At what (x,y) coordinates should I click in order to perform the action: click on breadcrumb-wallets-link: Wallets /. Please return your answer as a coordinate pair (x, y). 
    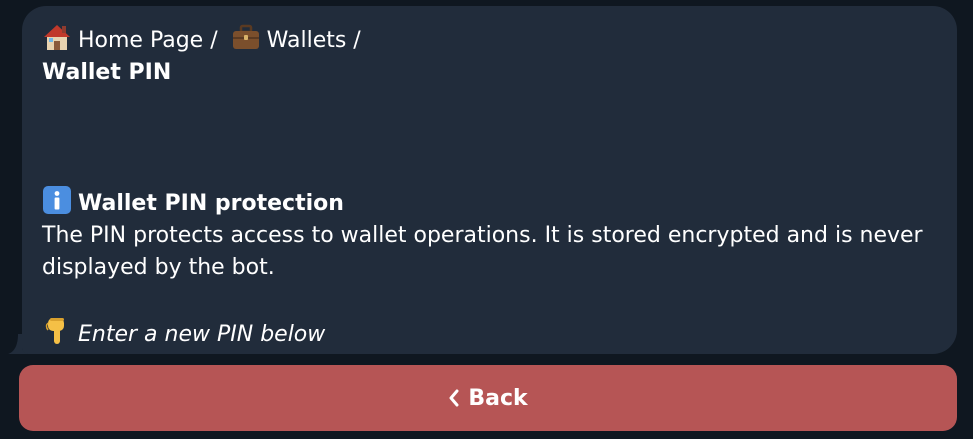
    Looking at the image, I should click on (314, 40).